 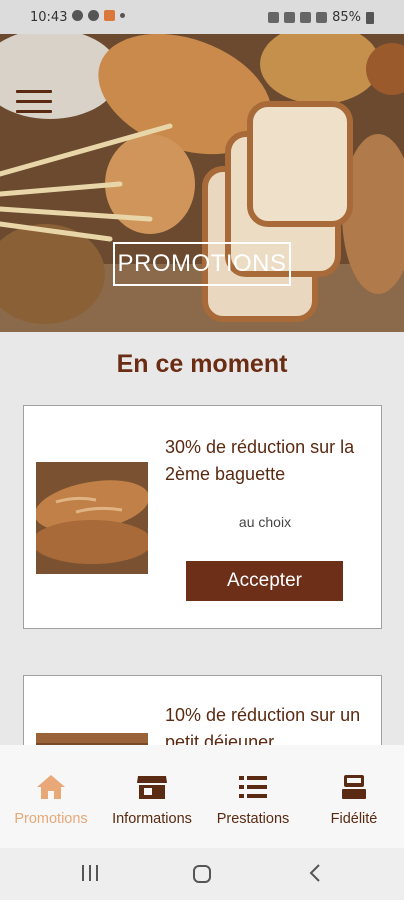 What do you see at coordinates (260, 460) in the screenshot?
I see `offer-title: 30% de réduction sur la 2ème baguette` at bounding box center [260, 460].